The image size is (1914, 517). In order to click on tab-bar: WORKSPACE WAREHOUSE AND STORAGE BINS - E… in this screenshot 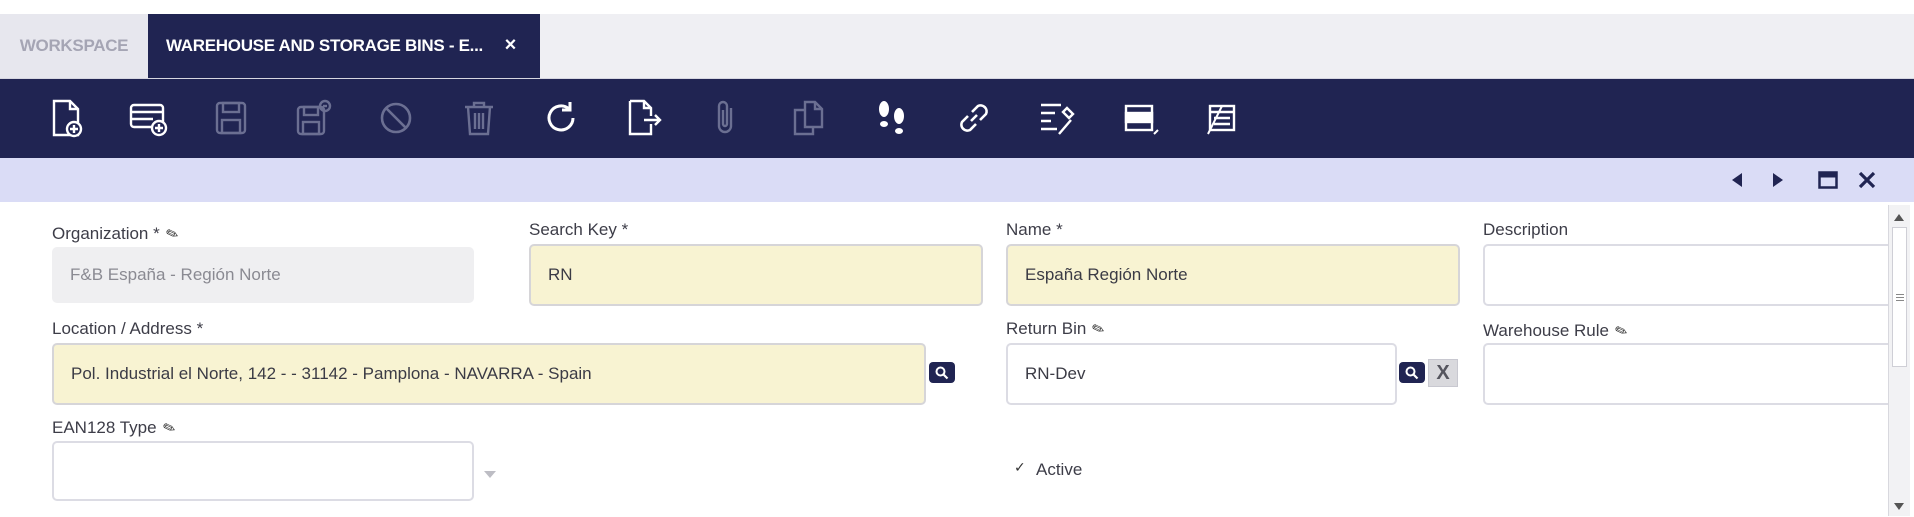, I will do `click(957, 46)`.